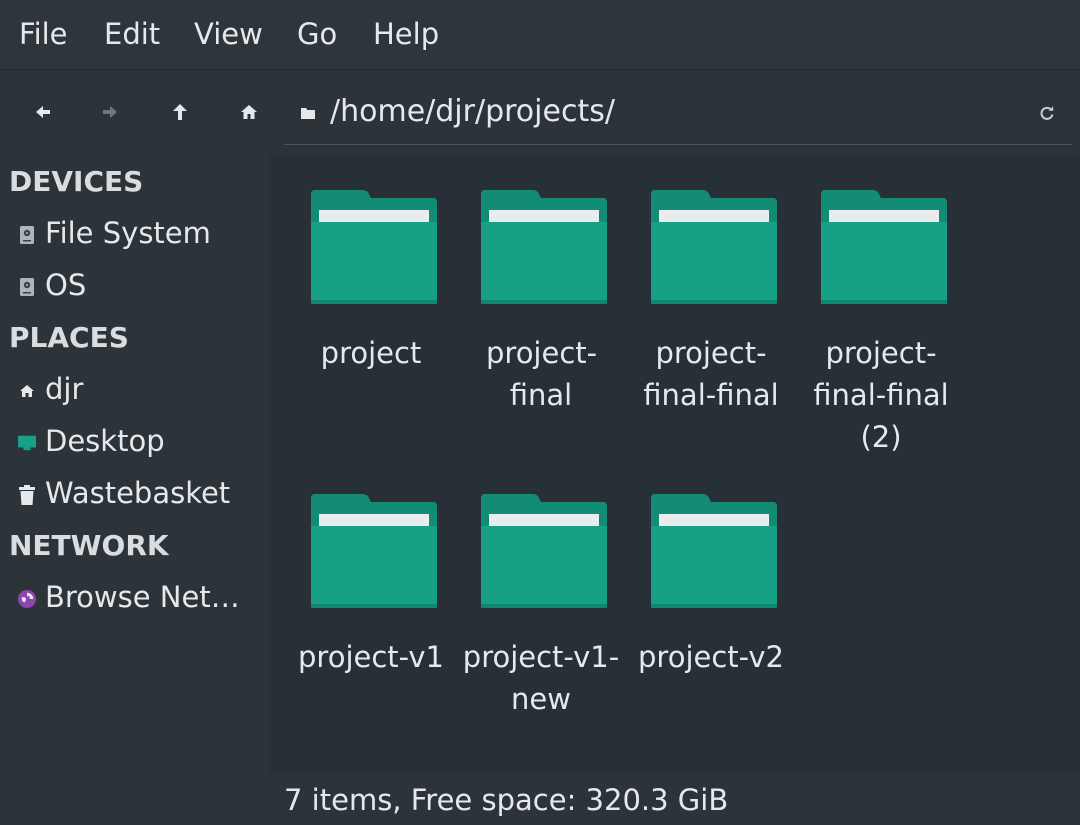 The image size is (1080, 825). I want to click on sidebar-heading-places: PLACES, so click(69, 337).